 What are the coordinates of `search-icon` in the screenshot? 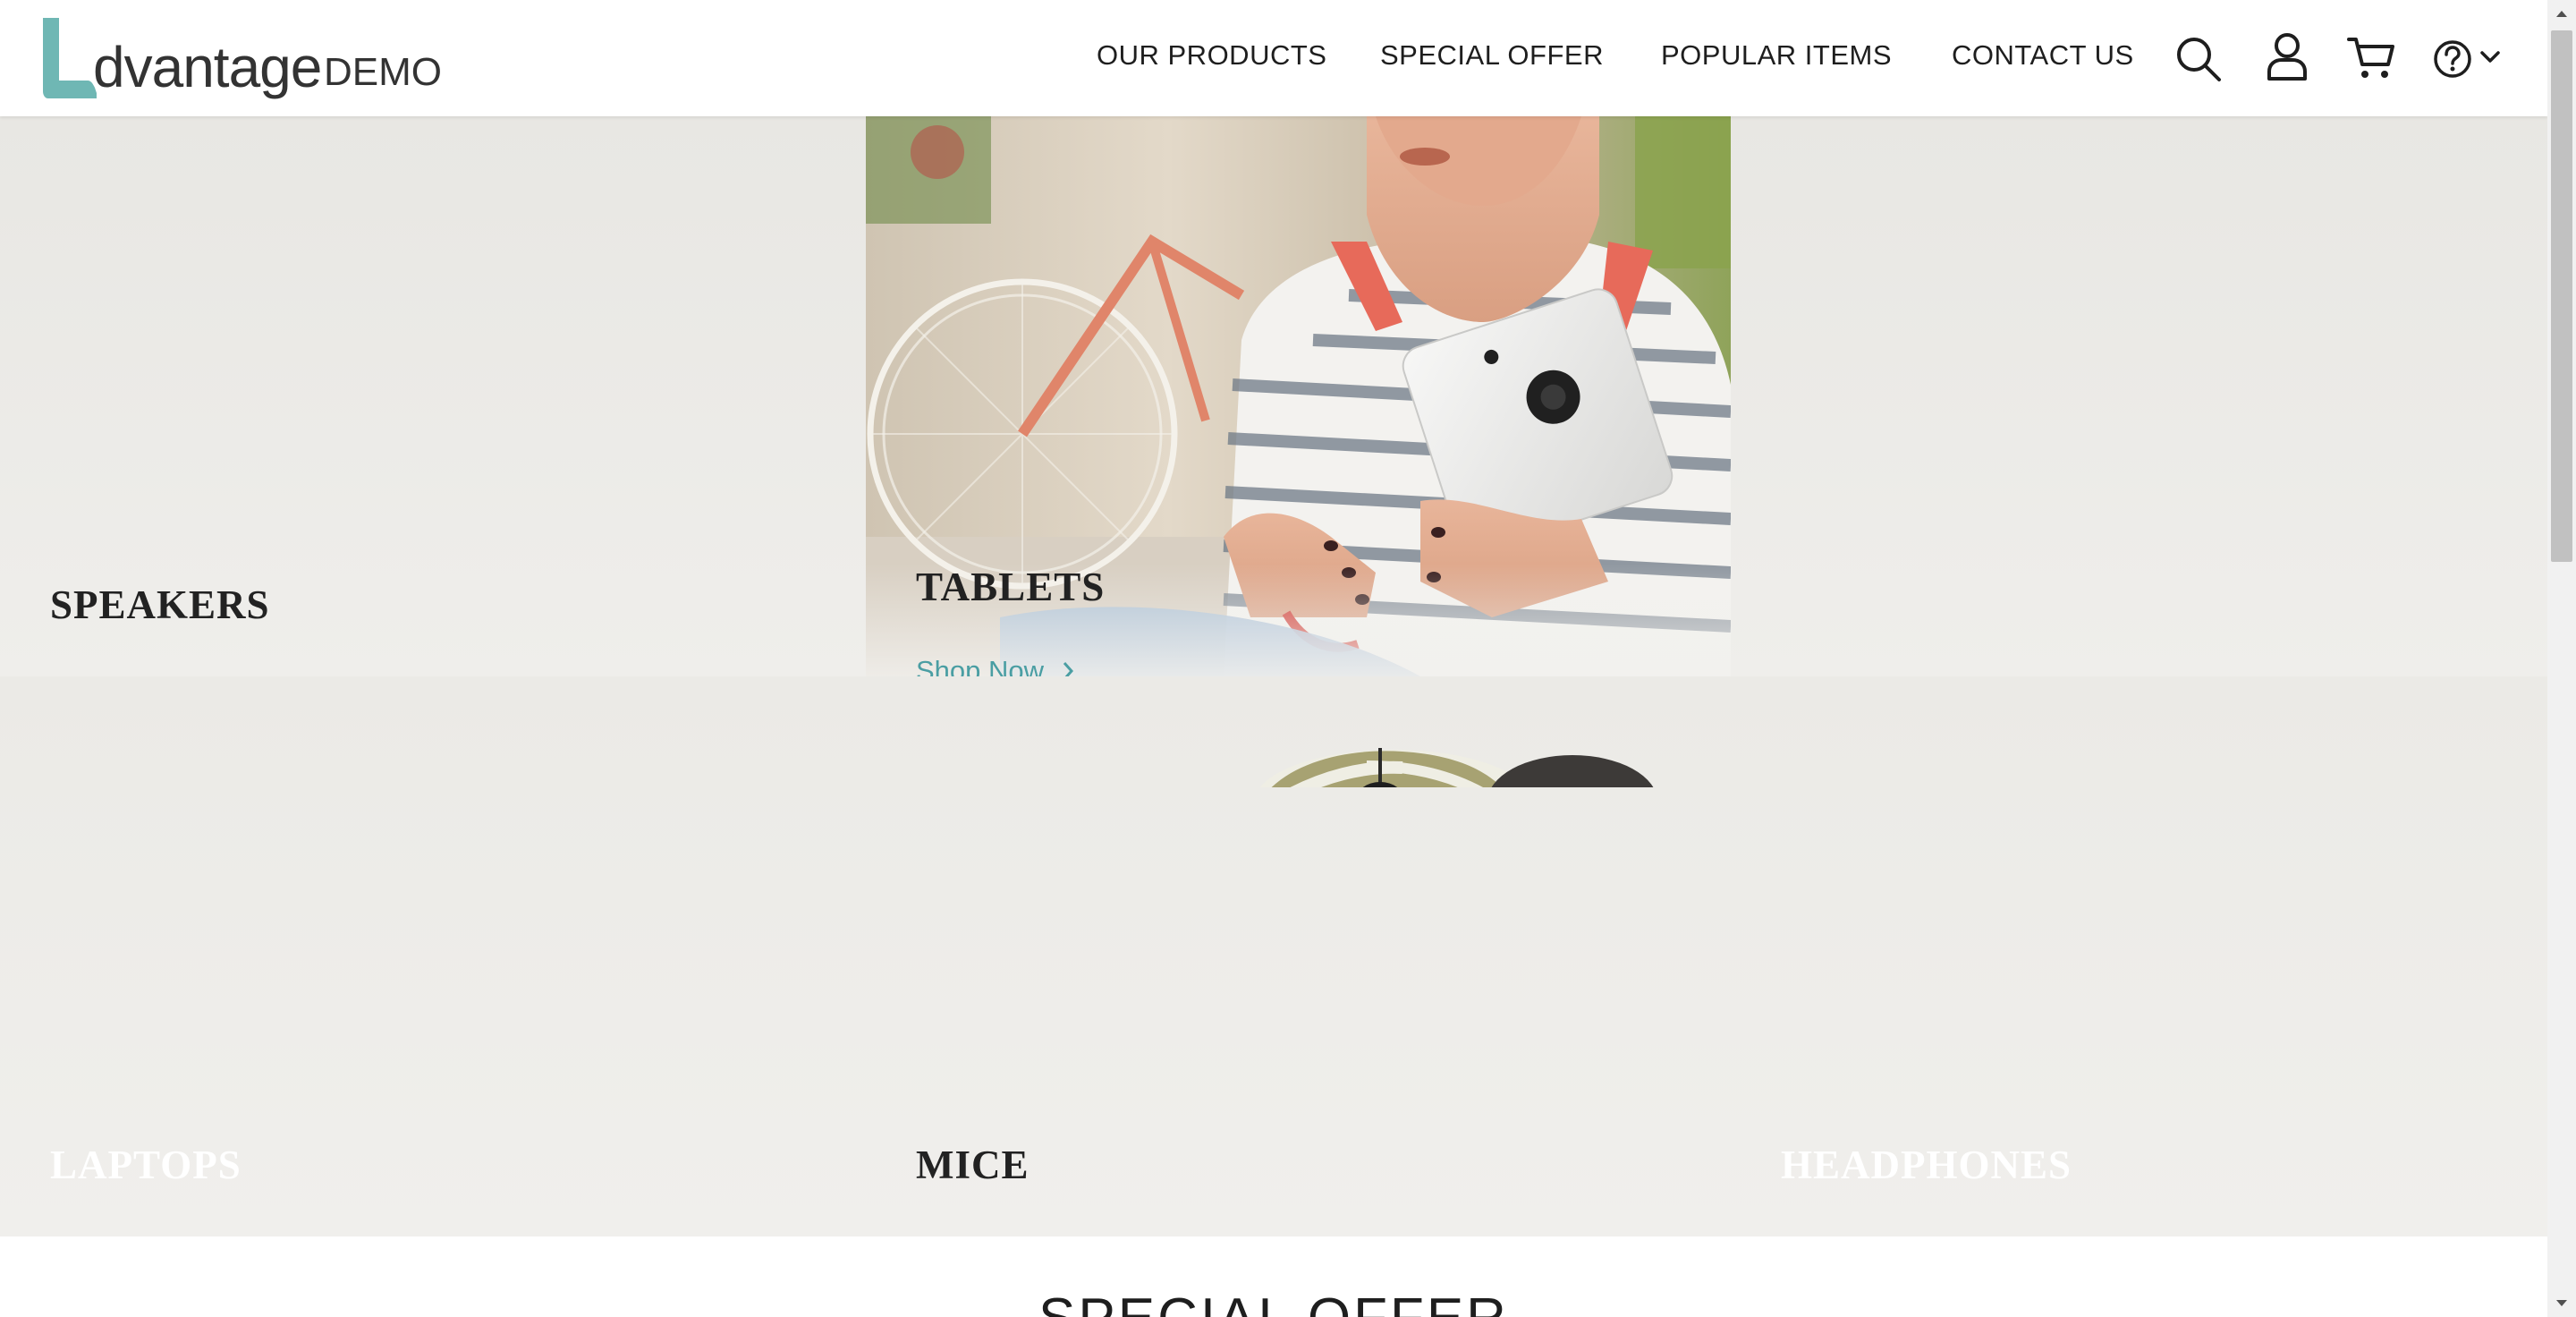 It's located at (2198, 59).